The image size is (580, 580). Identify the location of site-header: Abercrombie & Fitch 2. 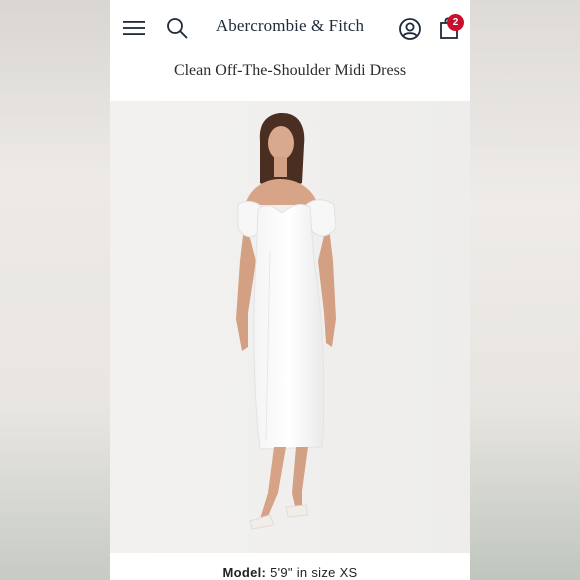
(290, 28).